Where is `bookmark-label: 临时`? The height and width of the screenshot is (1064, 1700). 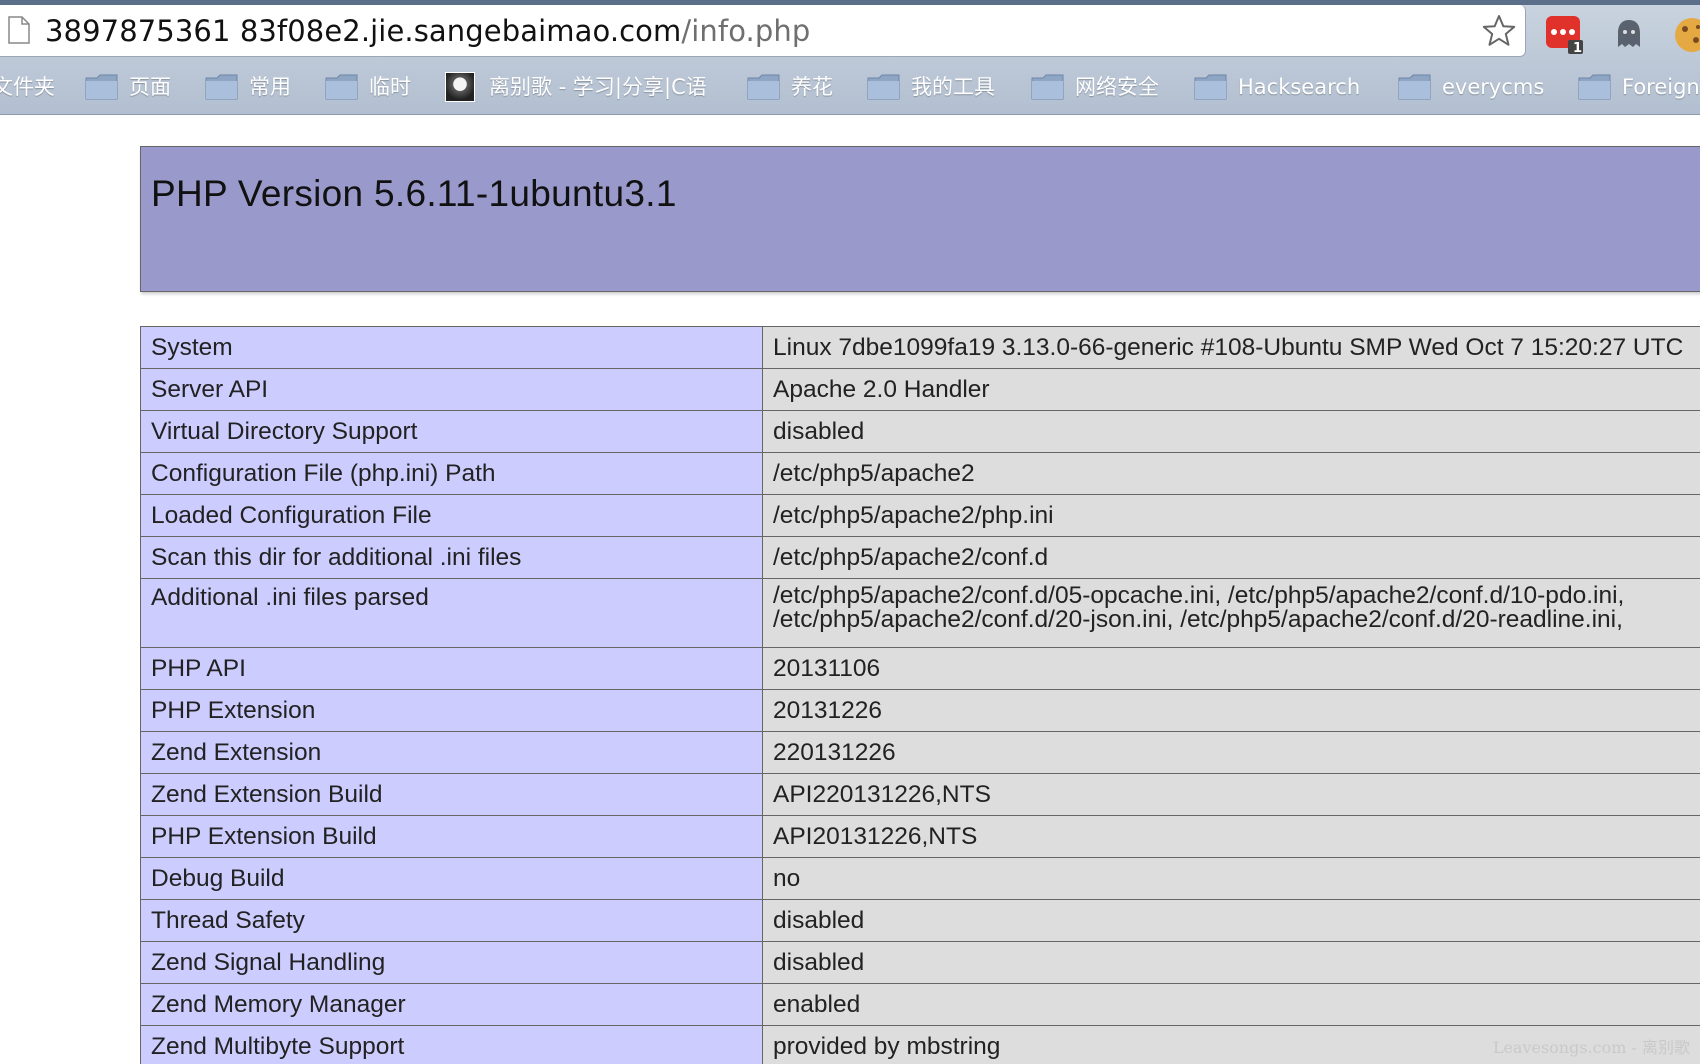 bookmark-label: 临时 is located at coordinates (390, 87).